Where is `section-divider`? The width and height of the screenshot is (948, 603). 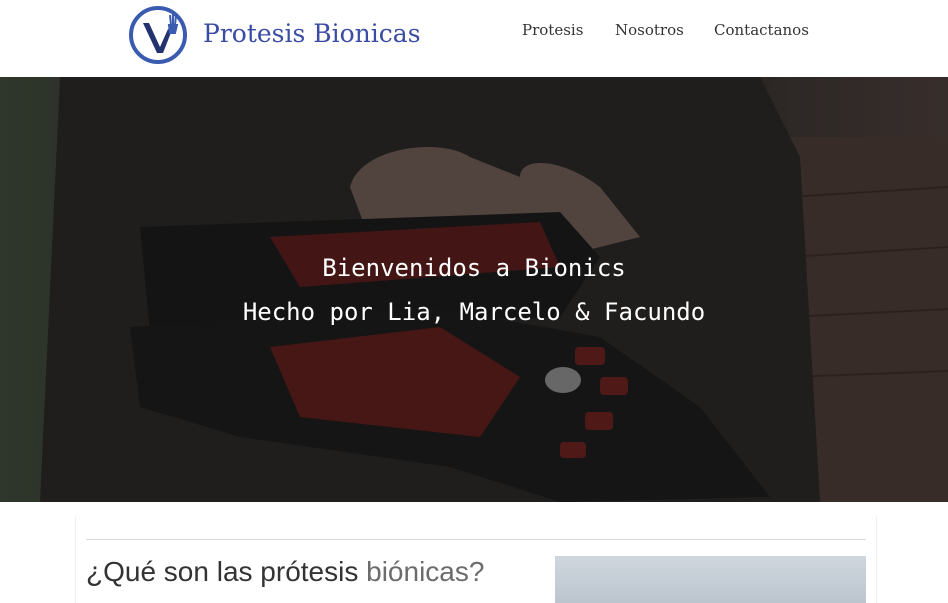
section-divider is located at coordinates (476, 539).